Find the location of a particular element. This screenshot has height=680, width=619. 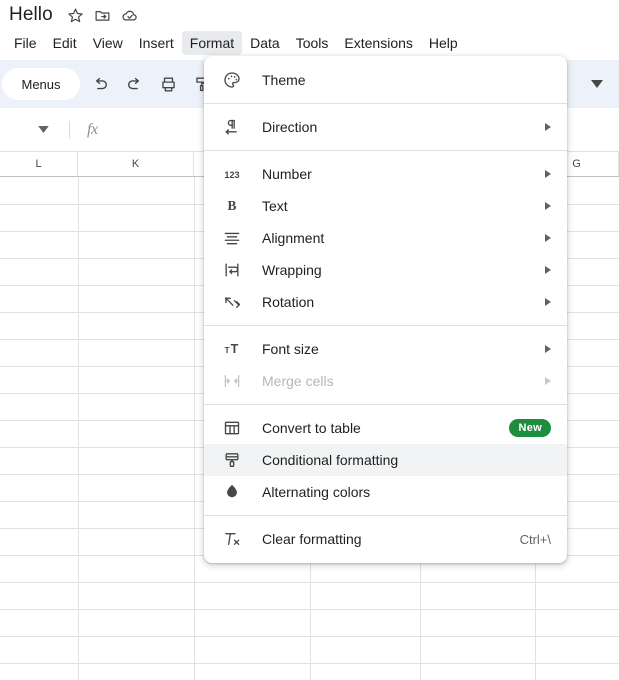

menu-item-label: Number is located at coordinates (287, 174).